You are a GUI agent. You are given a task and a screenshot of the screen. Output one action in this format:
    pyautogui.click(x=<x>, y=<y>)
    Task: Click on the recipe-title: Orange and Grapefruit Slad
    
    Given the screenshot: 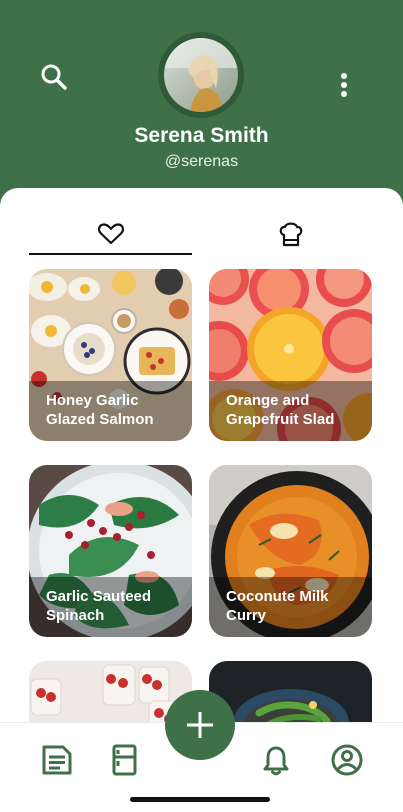 What is the action you would take?
    pyautogui.click(x=280, y=410)
    